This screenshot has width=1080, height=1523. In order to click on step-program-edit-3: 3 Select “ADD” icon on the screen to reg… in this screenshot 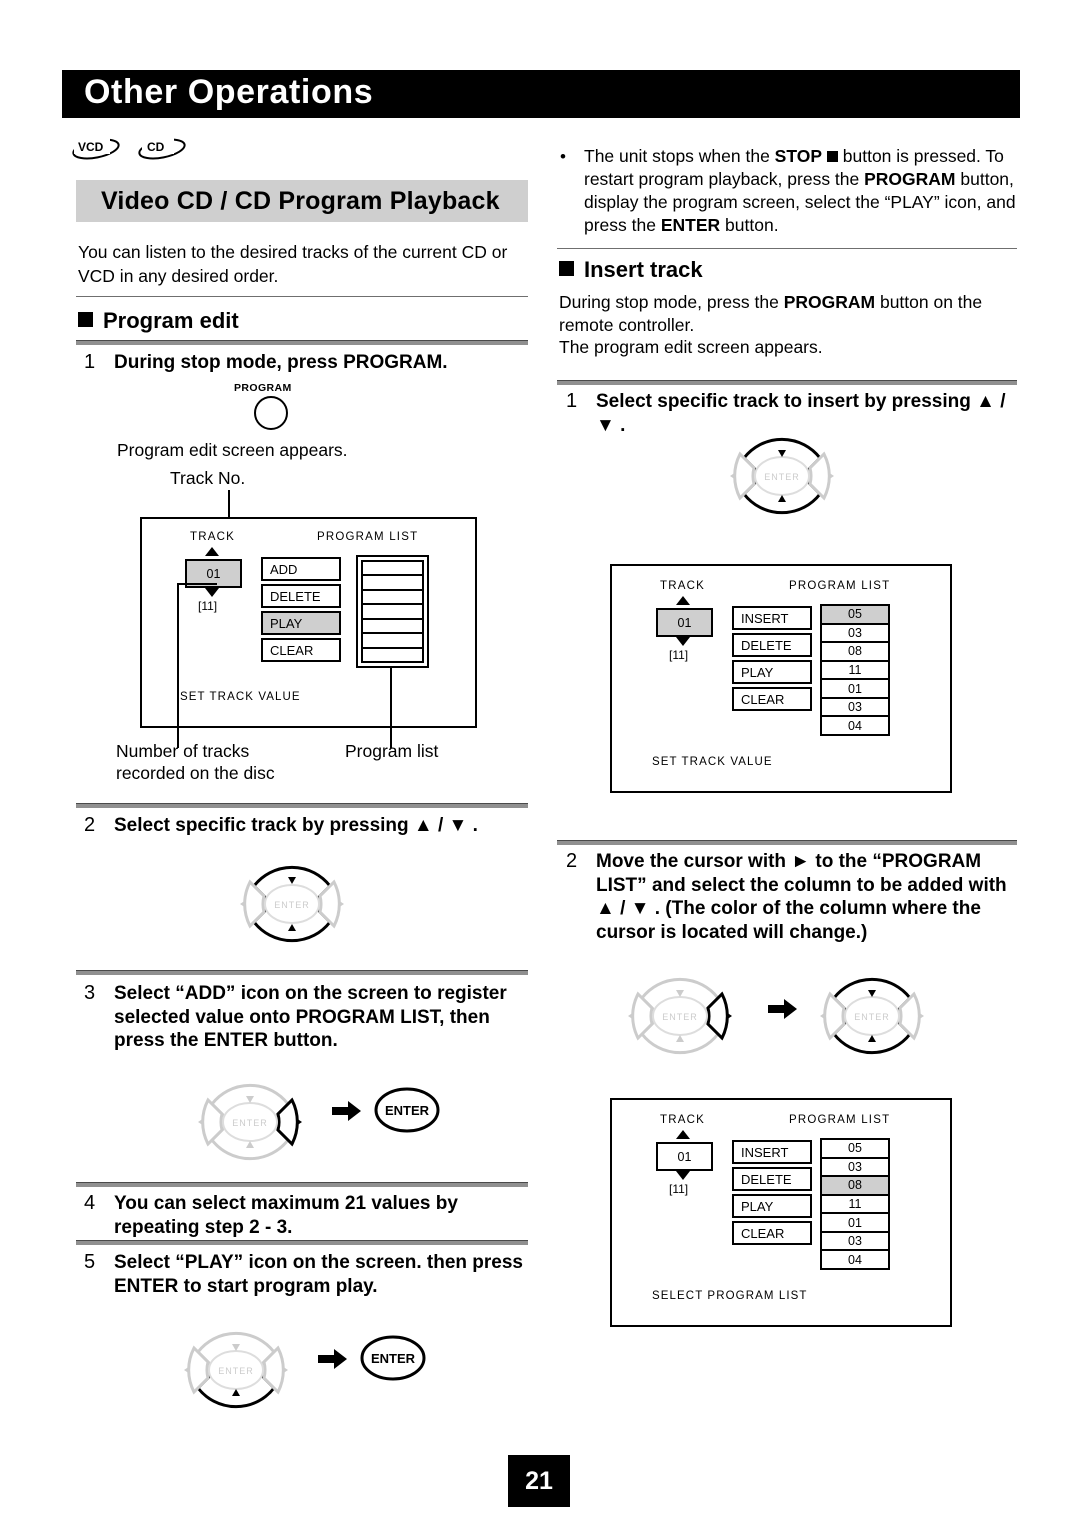, I will do `click(306, 1017)`.